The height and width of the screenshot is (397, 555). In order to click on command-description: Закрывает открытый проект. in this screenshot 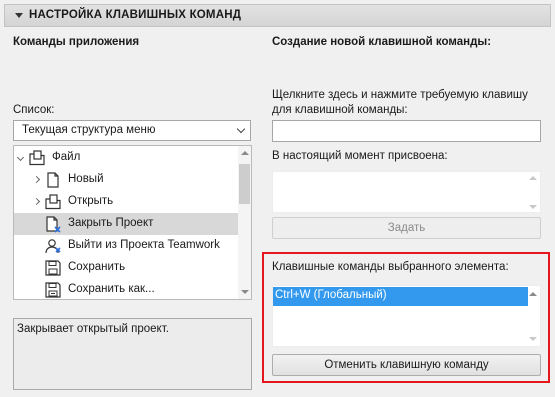, I will do `click(132, 354)`.